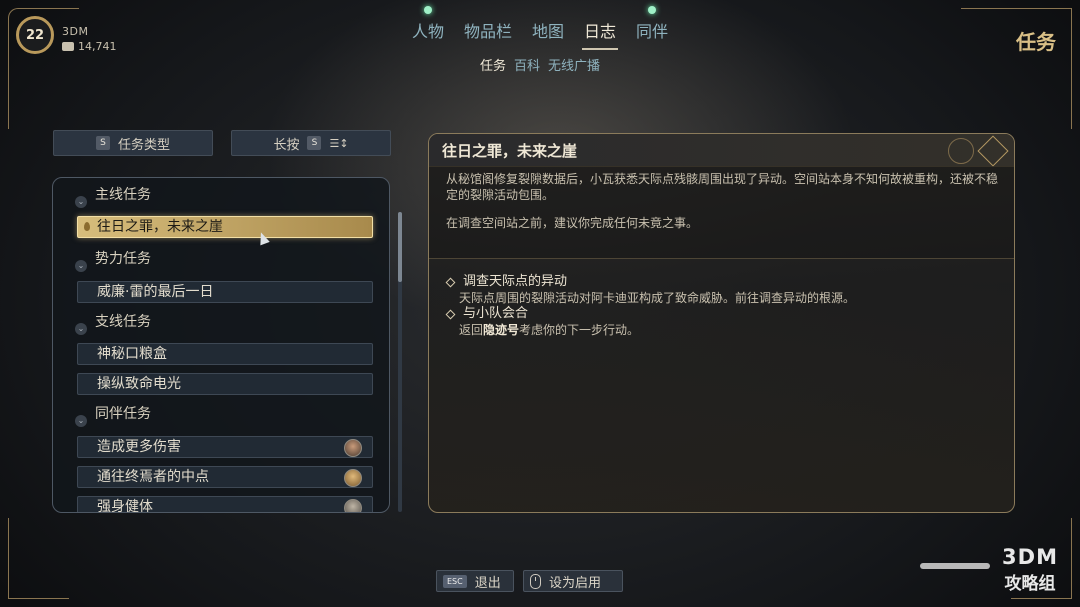  Describe the element at coordinates (496, 313) in the screenshot. I see `objective-title-text: 与小队会合` at that location.